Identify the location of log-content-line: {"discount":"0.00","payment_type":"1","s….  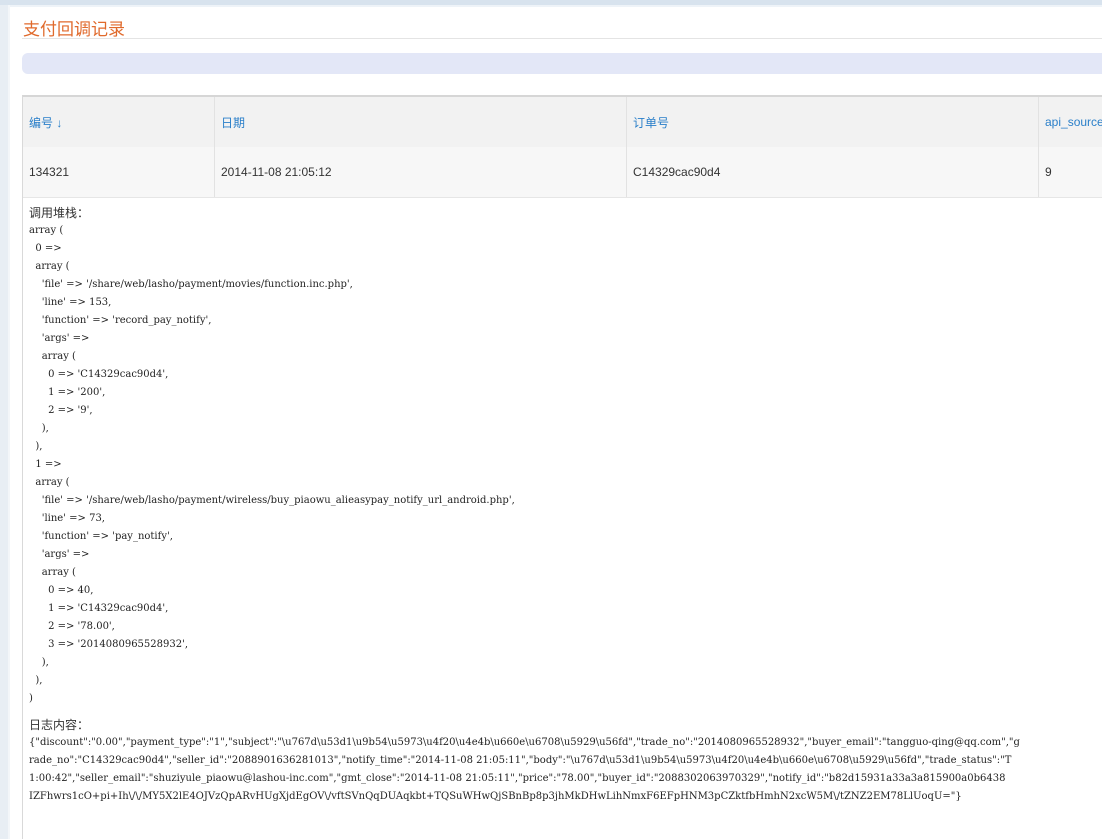
(524, 742).